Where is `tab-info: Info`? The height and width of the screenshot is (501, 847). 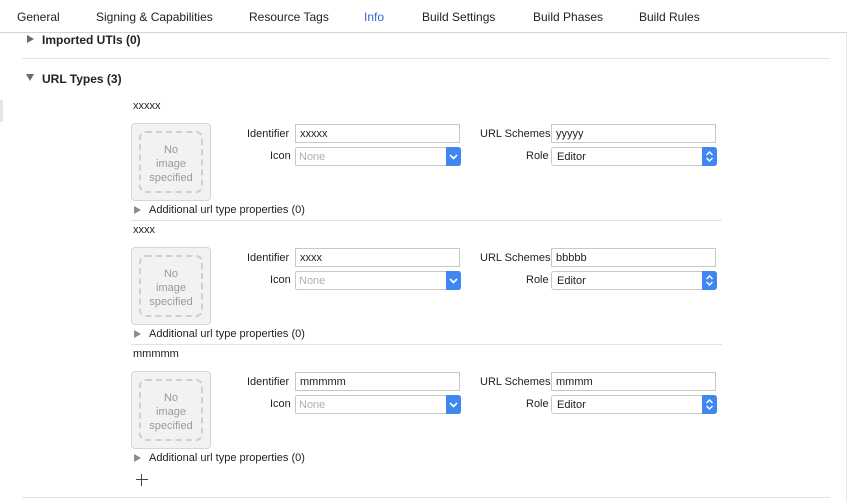
tab-info: Info is located at coordinates (374, 17).